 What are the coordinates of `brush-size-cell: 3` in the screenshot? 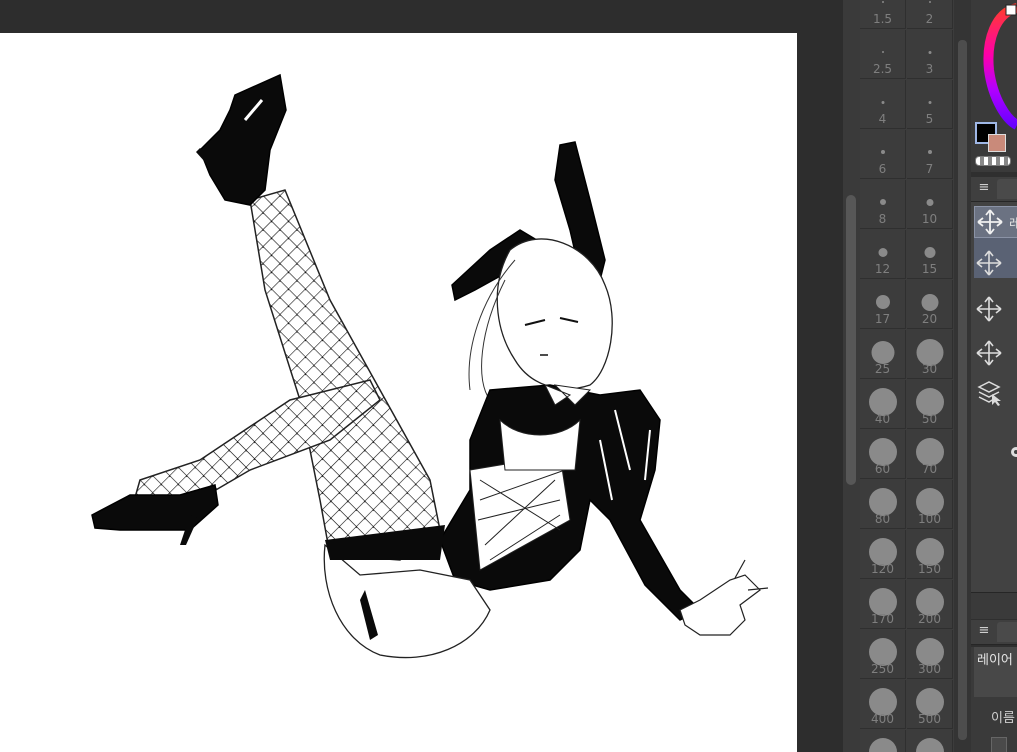 It's located at (930, 54).